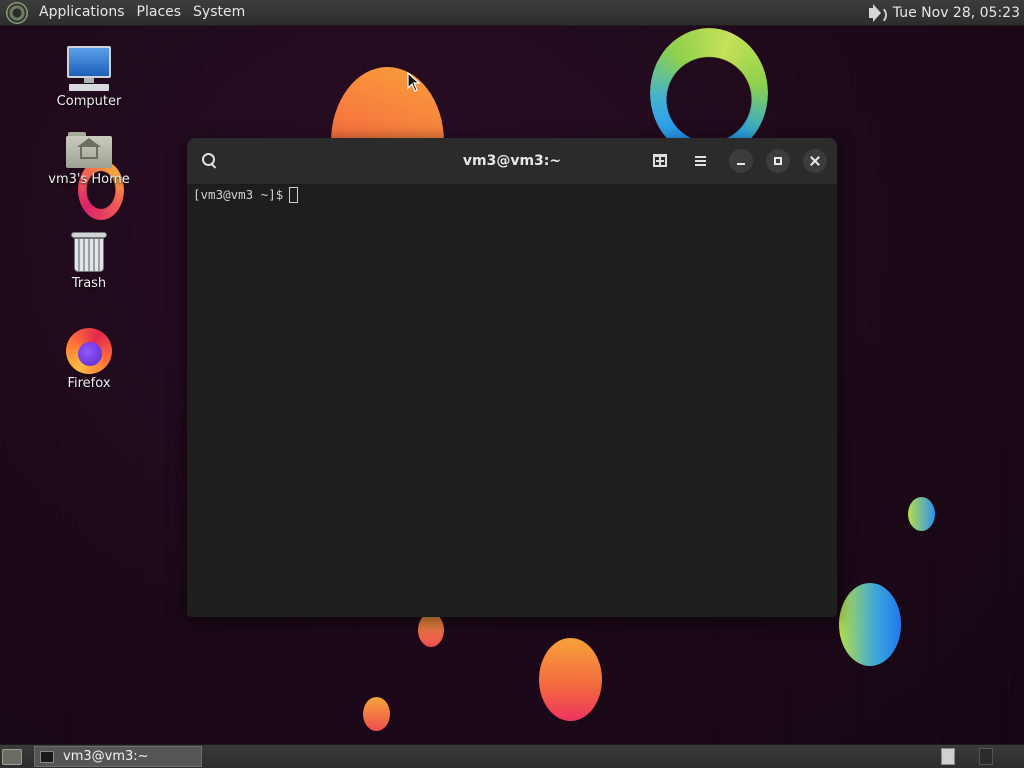  I want to click on menu-button, so click(700, 161).